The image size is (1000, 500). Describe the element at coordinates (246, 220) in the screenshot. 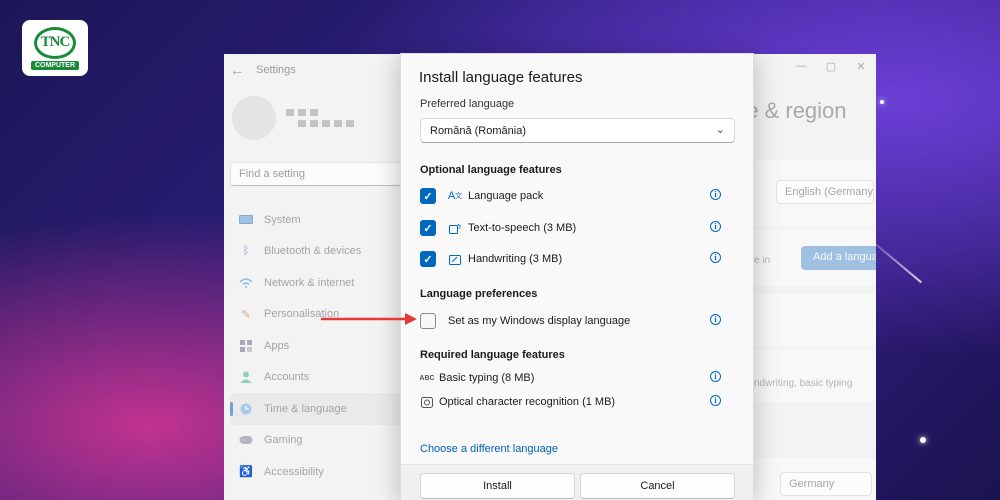

I see `monitor-icon` at that location.